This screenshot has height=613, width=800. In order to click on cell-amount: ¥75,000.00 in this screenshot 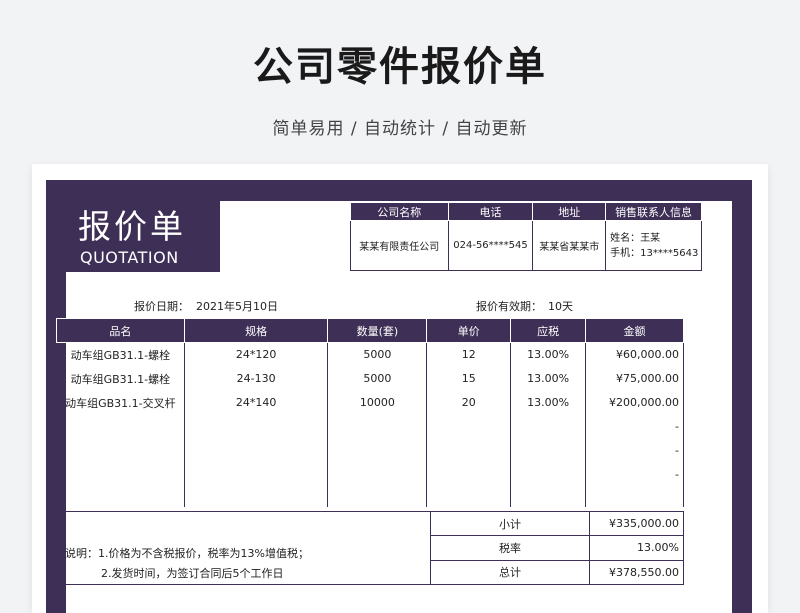, I will do `click(634, 378)`.